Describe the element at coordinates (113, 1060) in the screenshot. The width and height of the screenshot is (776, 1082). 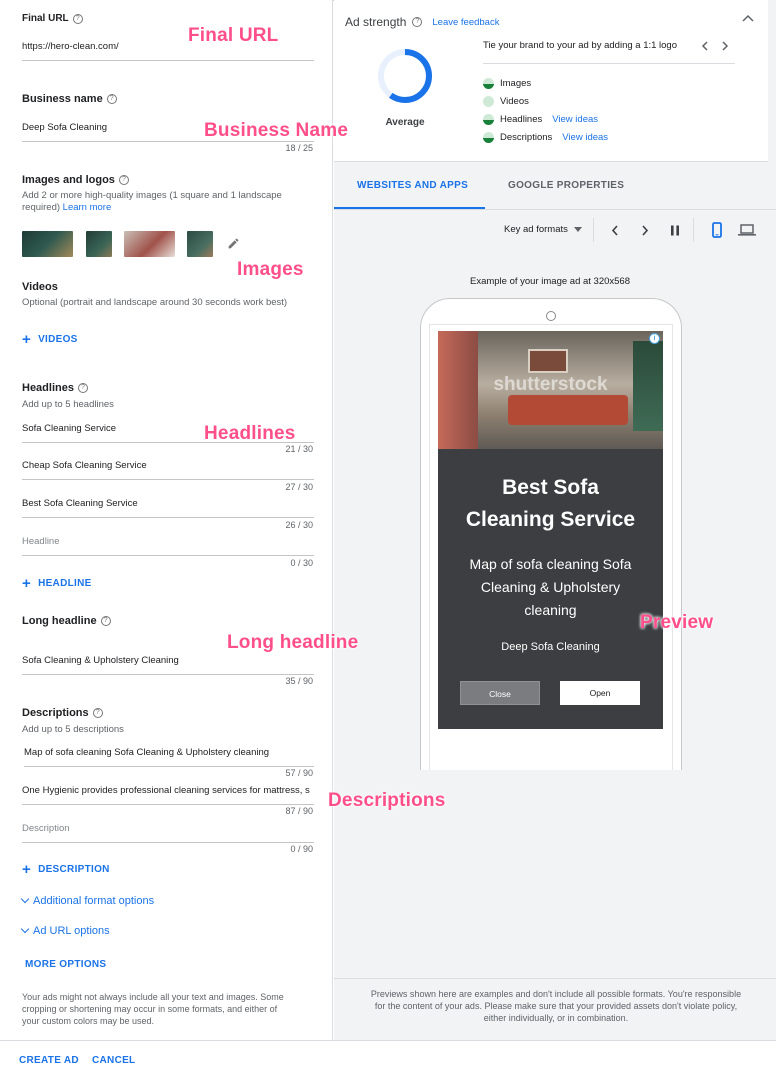
I see `cancel-button: CANCEL` at that location.